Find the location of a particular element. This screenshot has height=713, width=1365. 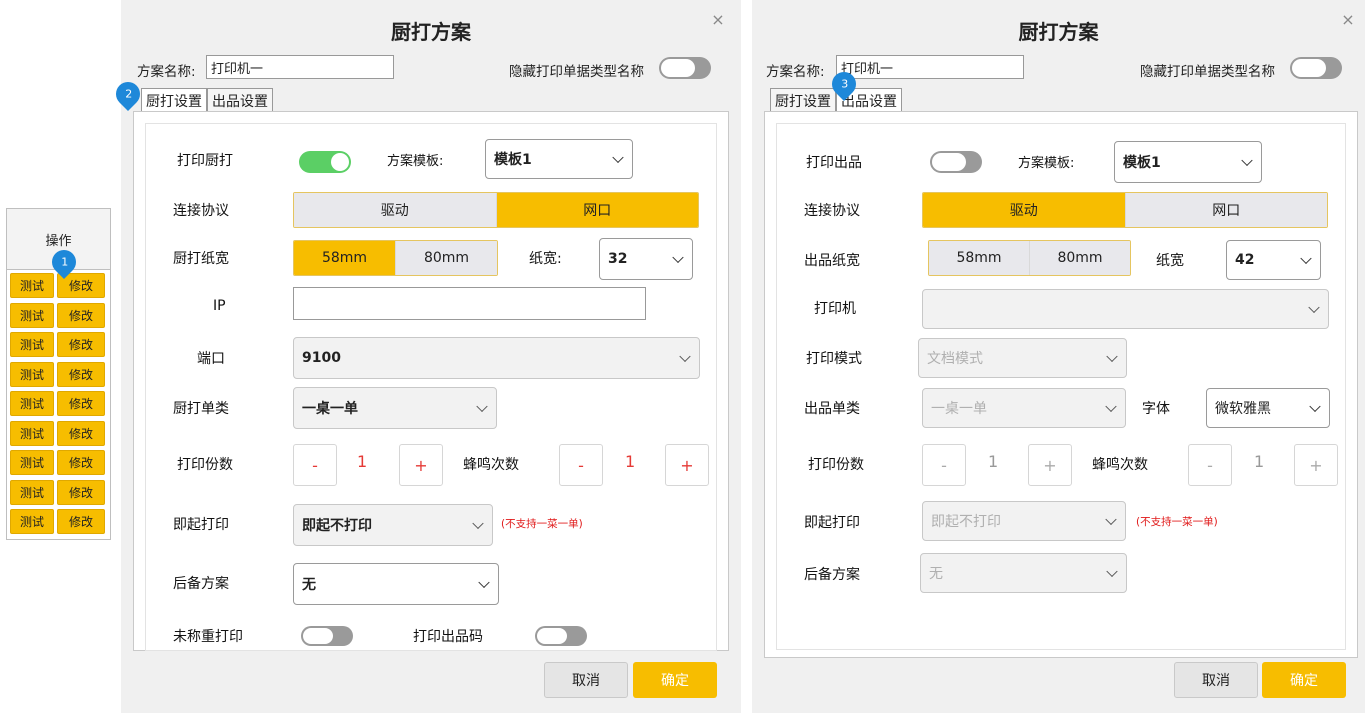

char-width-select: 32 is located at coordinates (646, 259).